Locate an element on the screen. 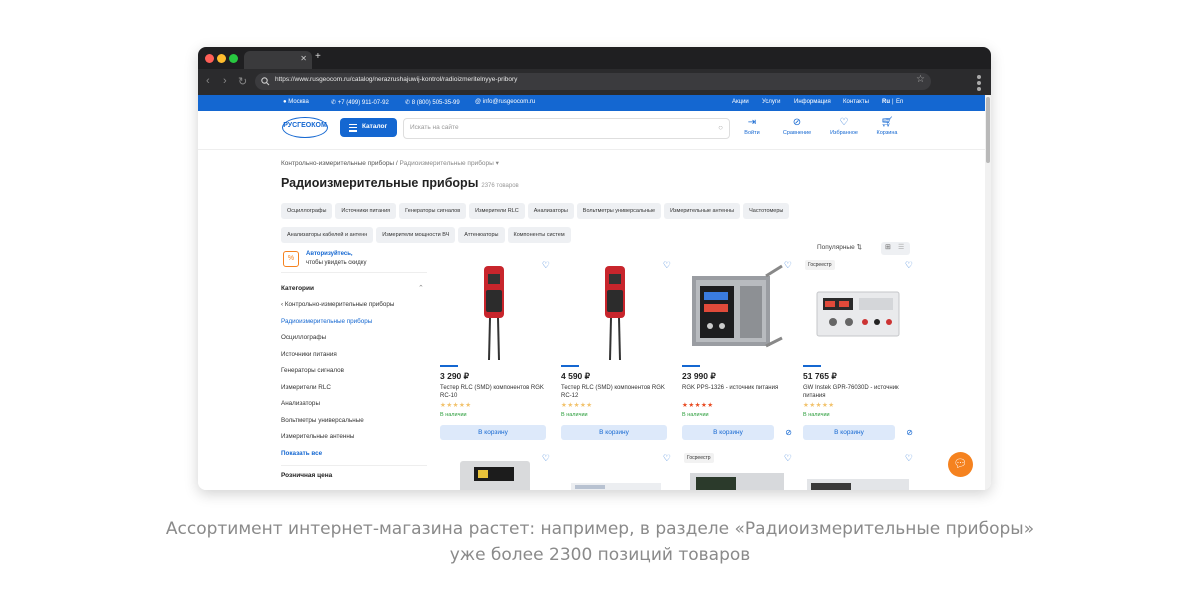 The image size is (1200, 613). product-card: Госреестр ♡ is located at coordinates (737, 471).